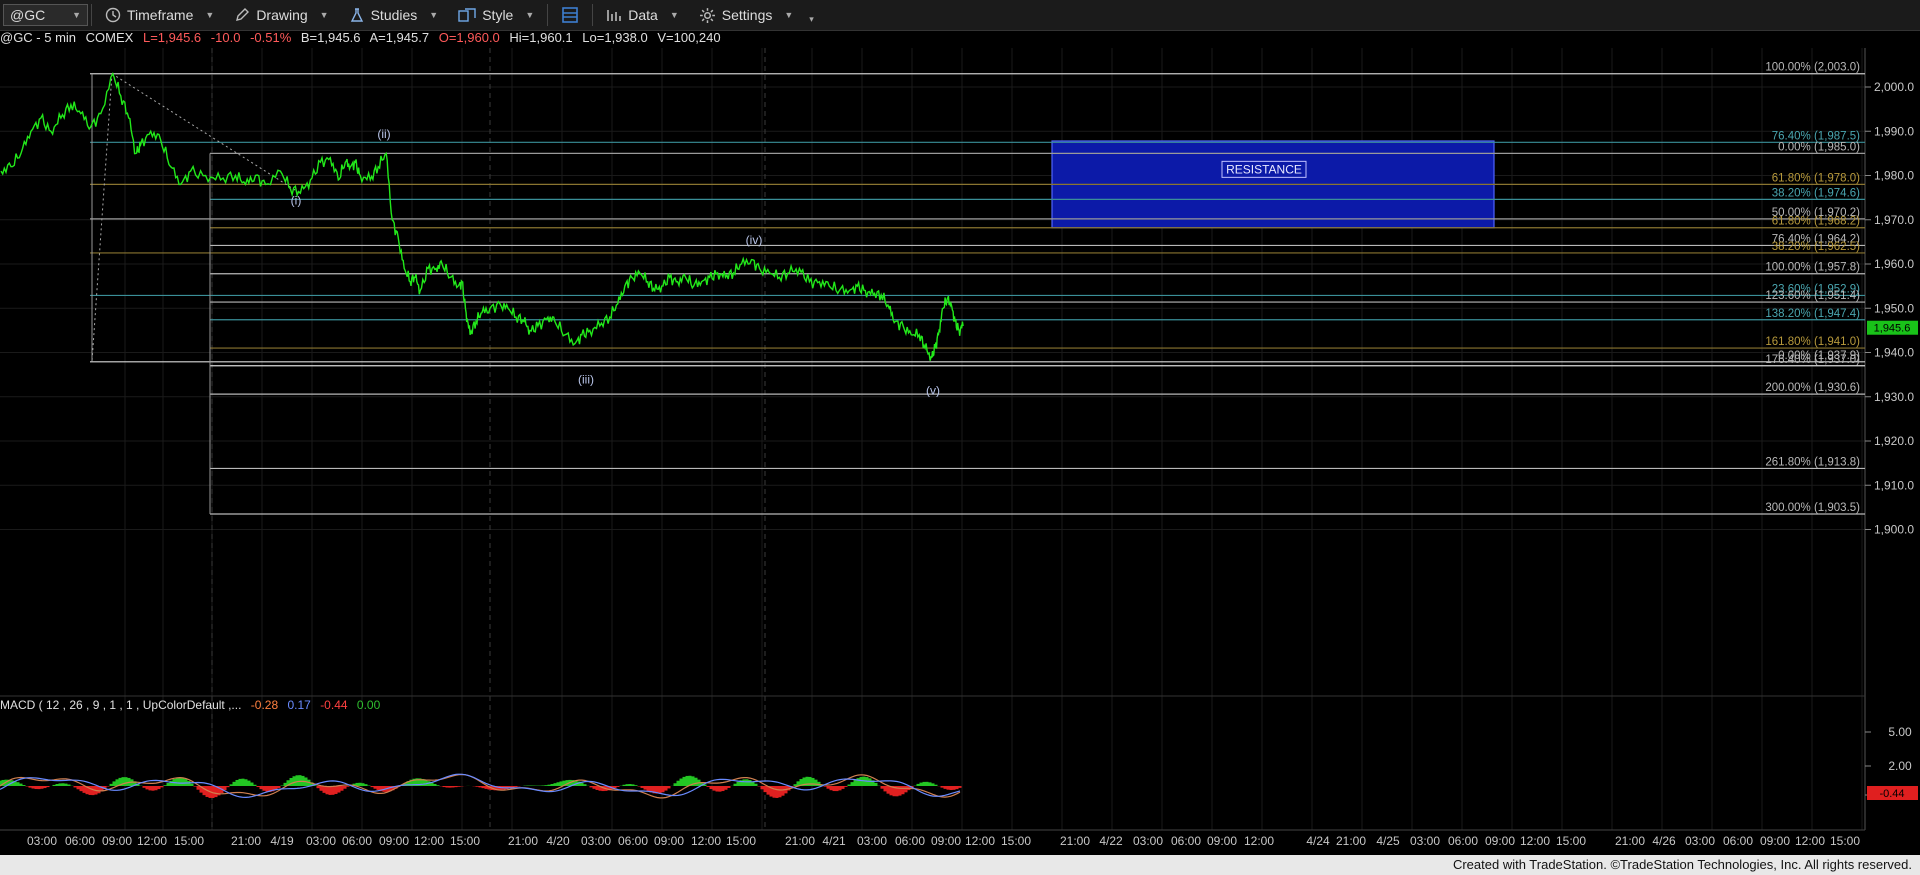 This screenshot has height=875, width=1920. I want to click on fib-level-label: 61.80% (1,968.2), so click(1816, 222).